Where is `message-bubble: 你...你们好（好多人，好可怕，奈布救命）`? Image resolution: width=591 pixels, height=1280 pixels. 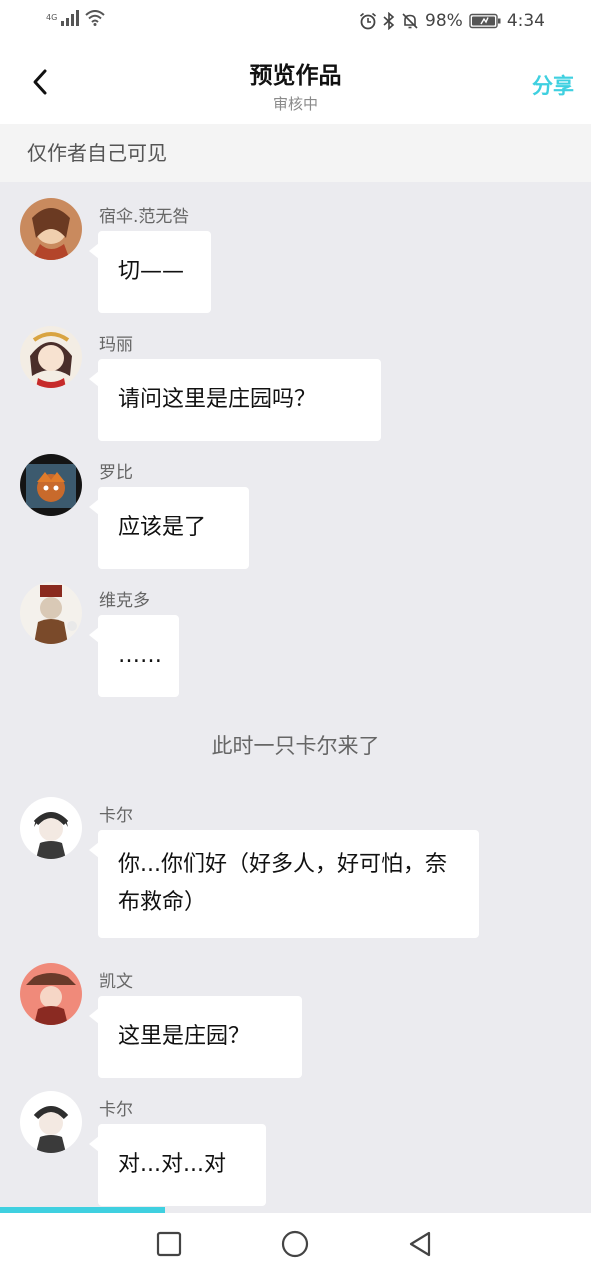 message-bubble: 你...你们好（好多人，好可怕，奈布救命） is located at coordinates (284, 884).